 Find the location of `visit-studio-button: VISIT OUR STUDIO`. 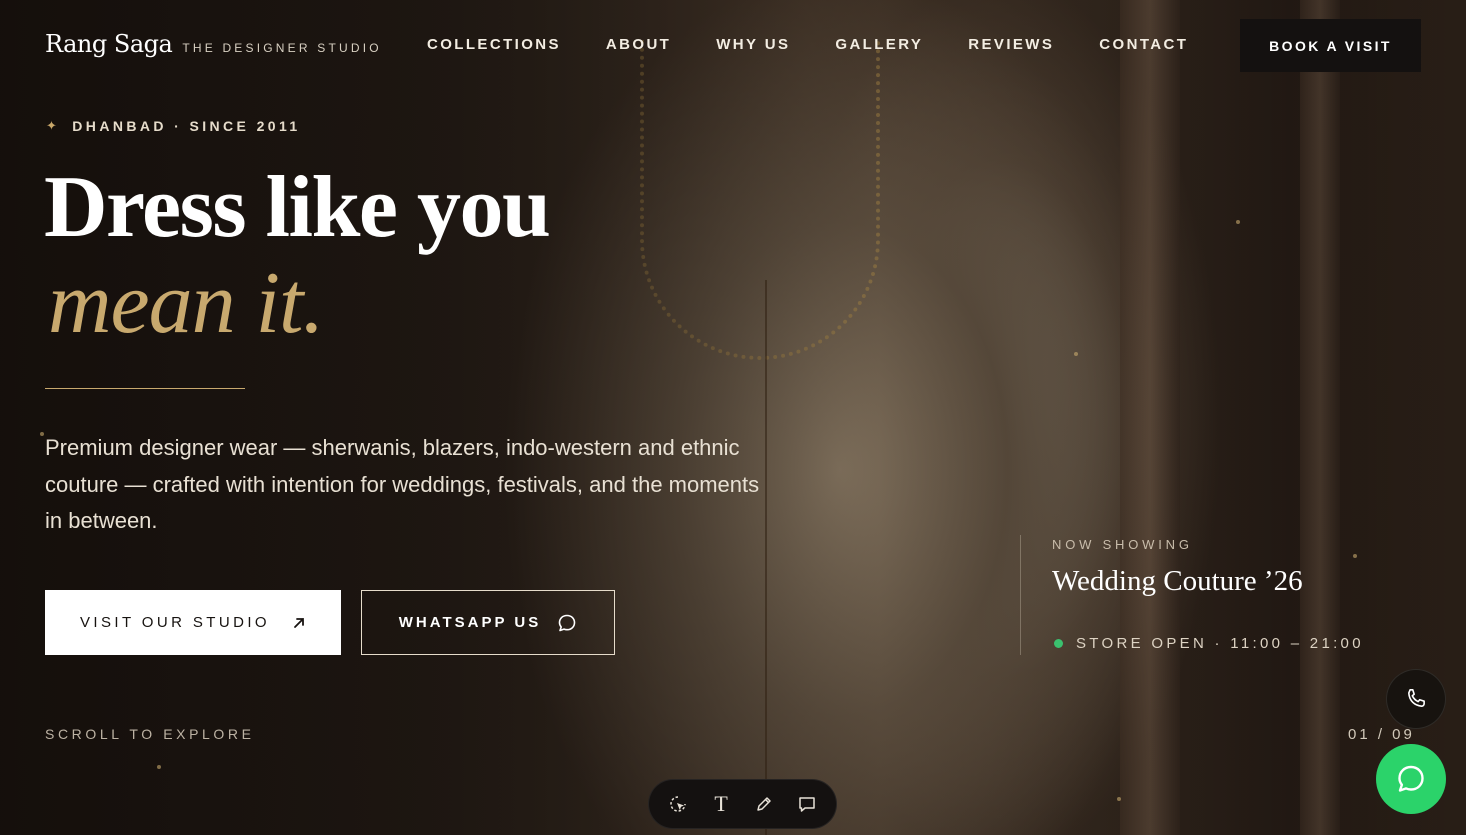

visit-studio-button: VISIT OUR STUDIO is located at coordinates (193, 622).